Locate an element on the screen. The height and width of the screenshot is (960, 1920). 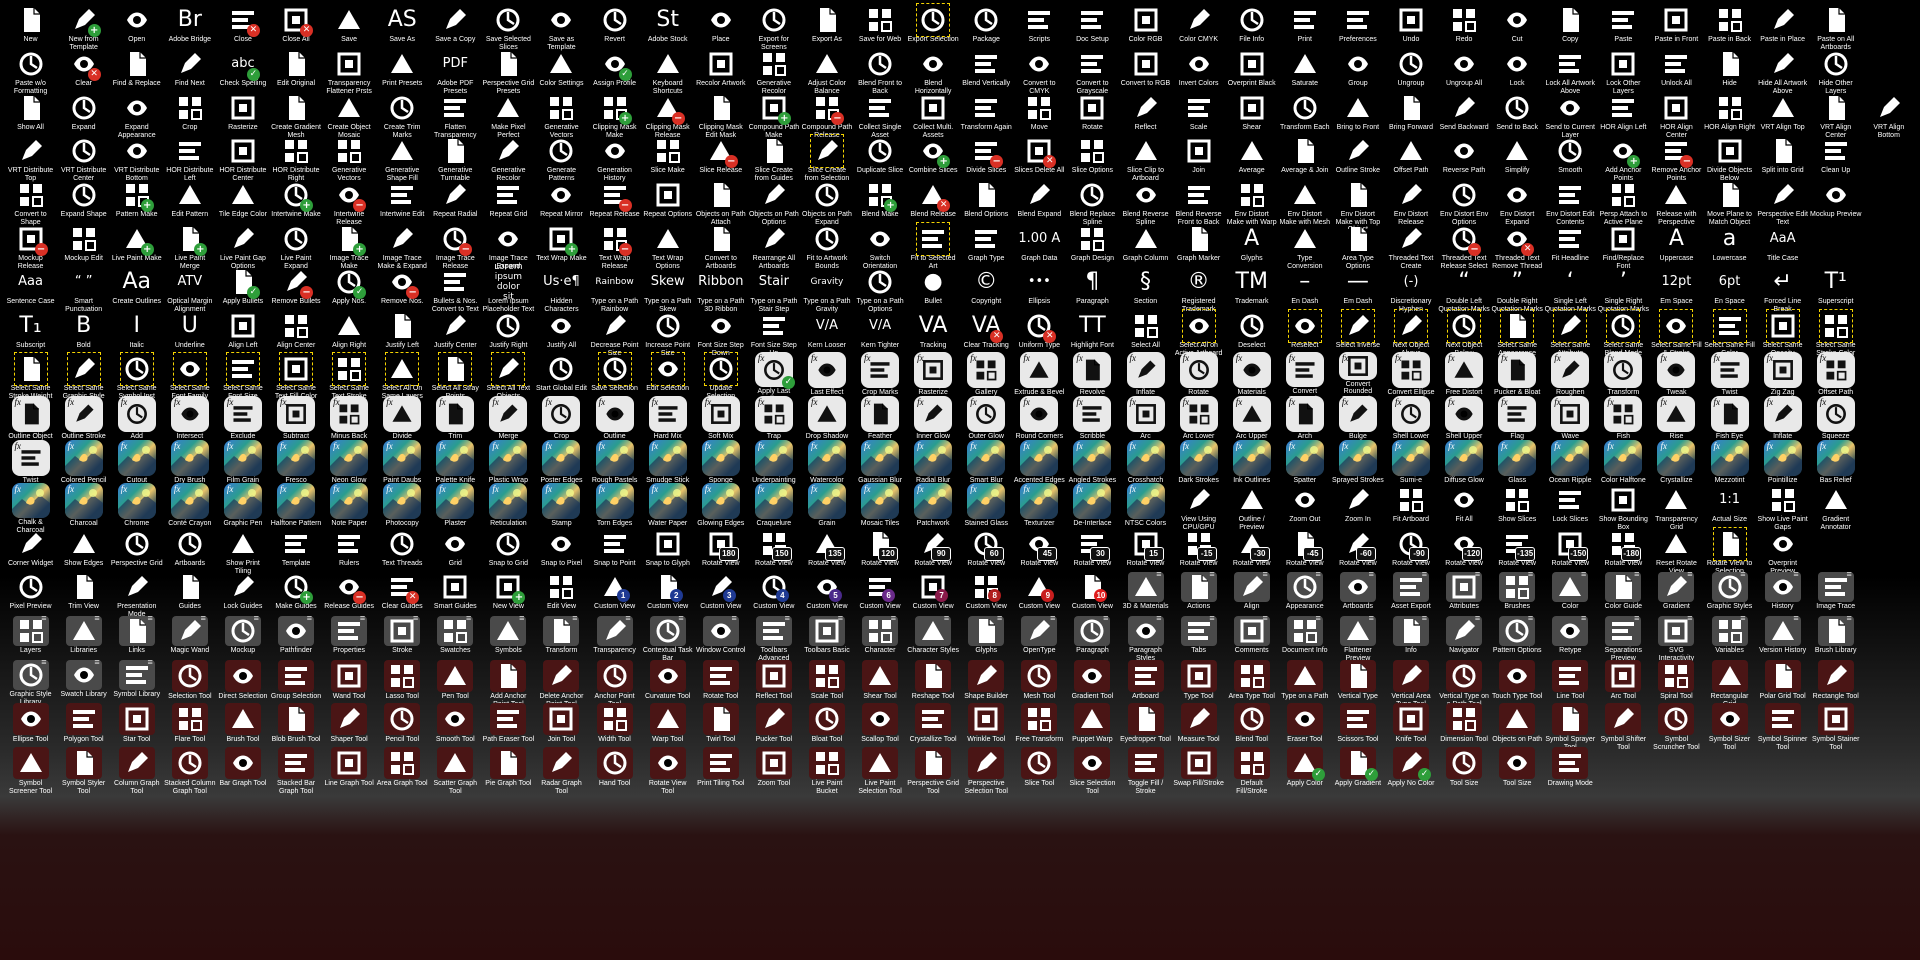
icon-label: Rotate View Tool is located at coordinates (667, 787).